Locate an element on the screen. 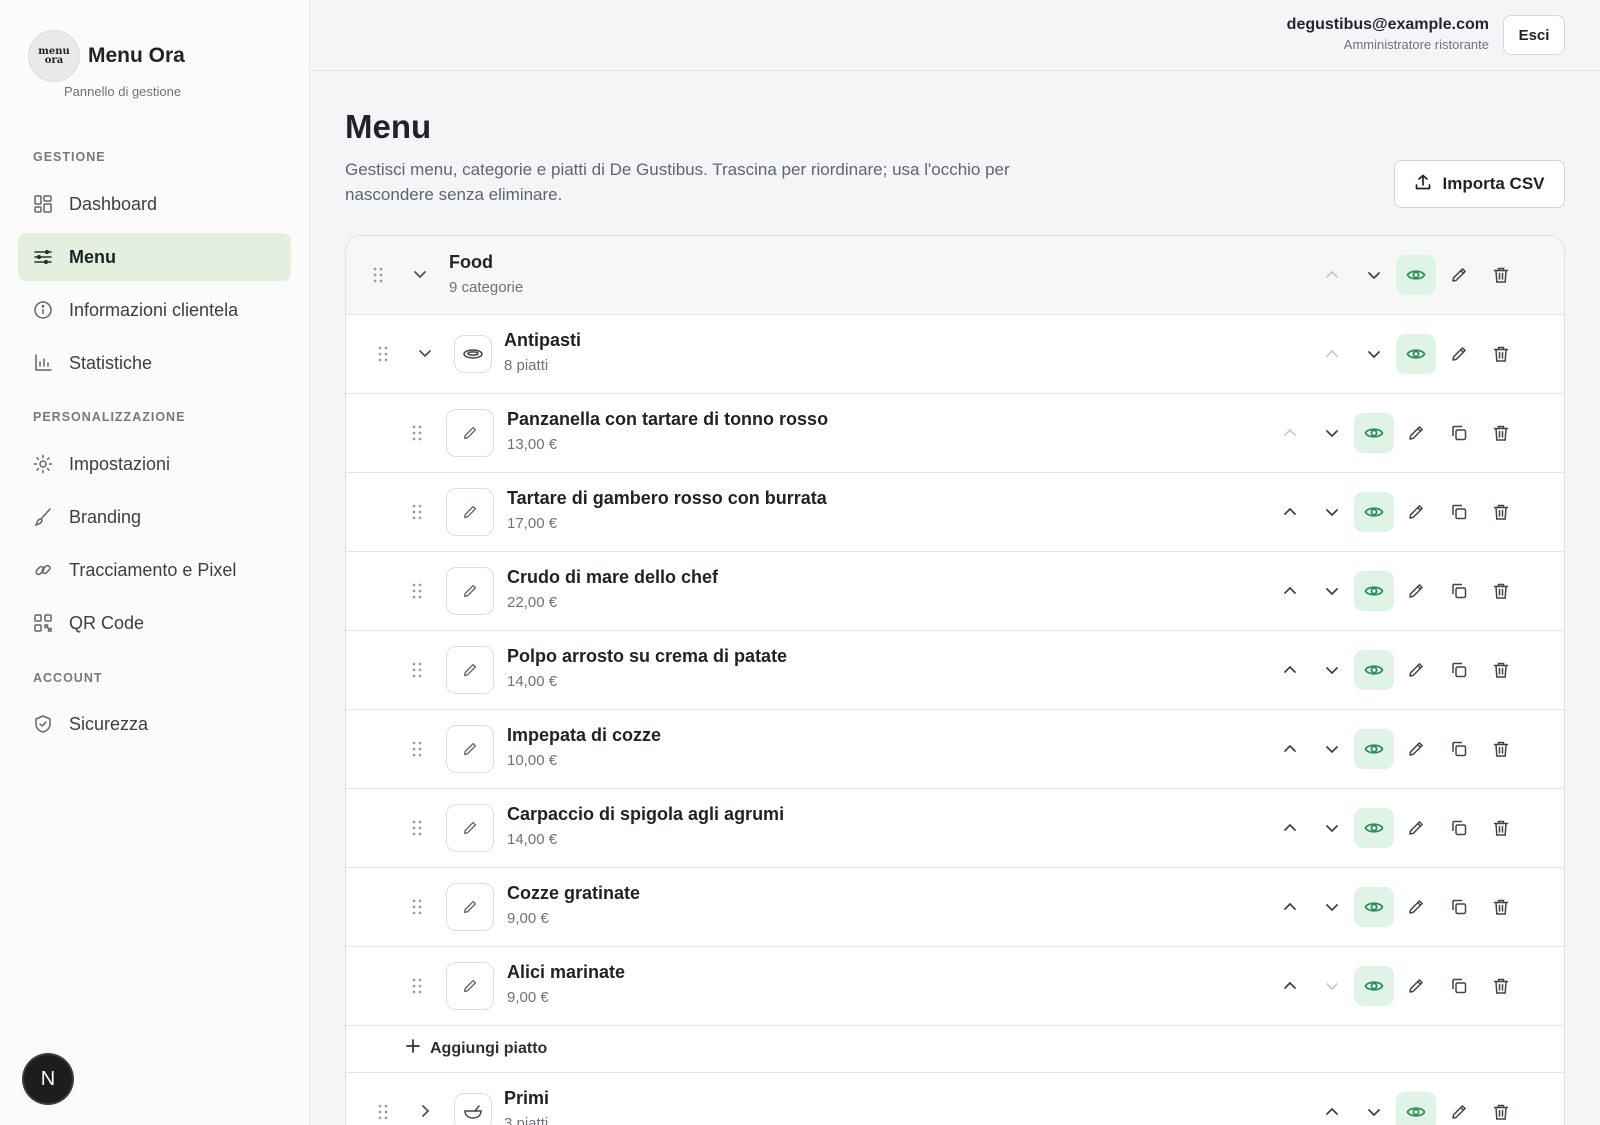 The height and width of the screenshot is (1125, 1600). sidebar-item-impostazioni: Impostazioni is located at coordinates (154, 464).